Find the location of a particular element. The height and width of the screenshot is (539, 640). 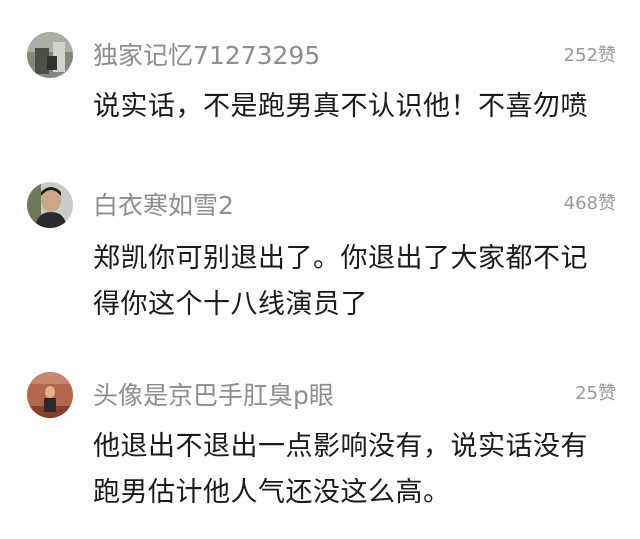

comment-text-line: 跑男估计他人气还没这么高。 is located at coordinates (272, 492).